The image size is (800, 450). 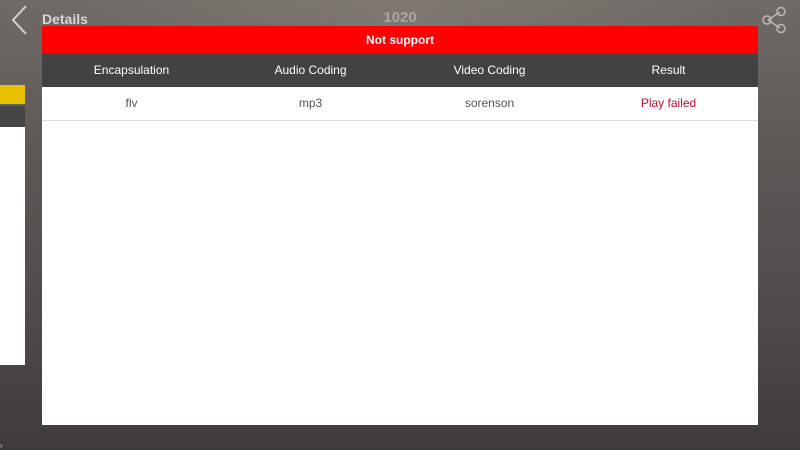 I want to click on column-header-audio-coding: Audio Coding, so click(x=310, y=70).